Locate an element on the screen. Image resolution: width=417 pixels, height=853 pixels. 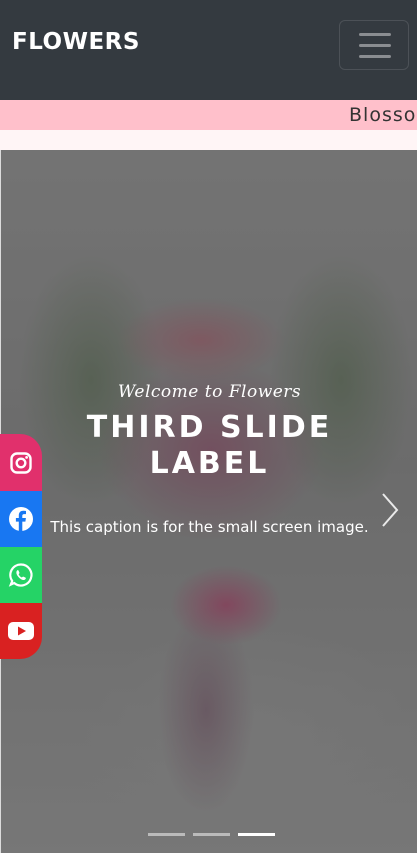
navbar: FLOWERS is located at coordinates (208, 50).